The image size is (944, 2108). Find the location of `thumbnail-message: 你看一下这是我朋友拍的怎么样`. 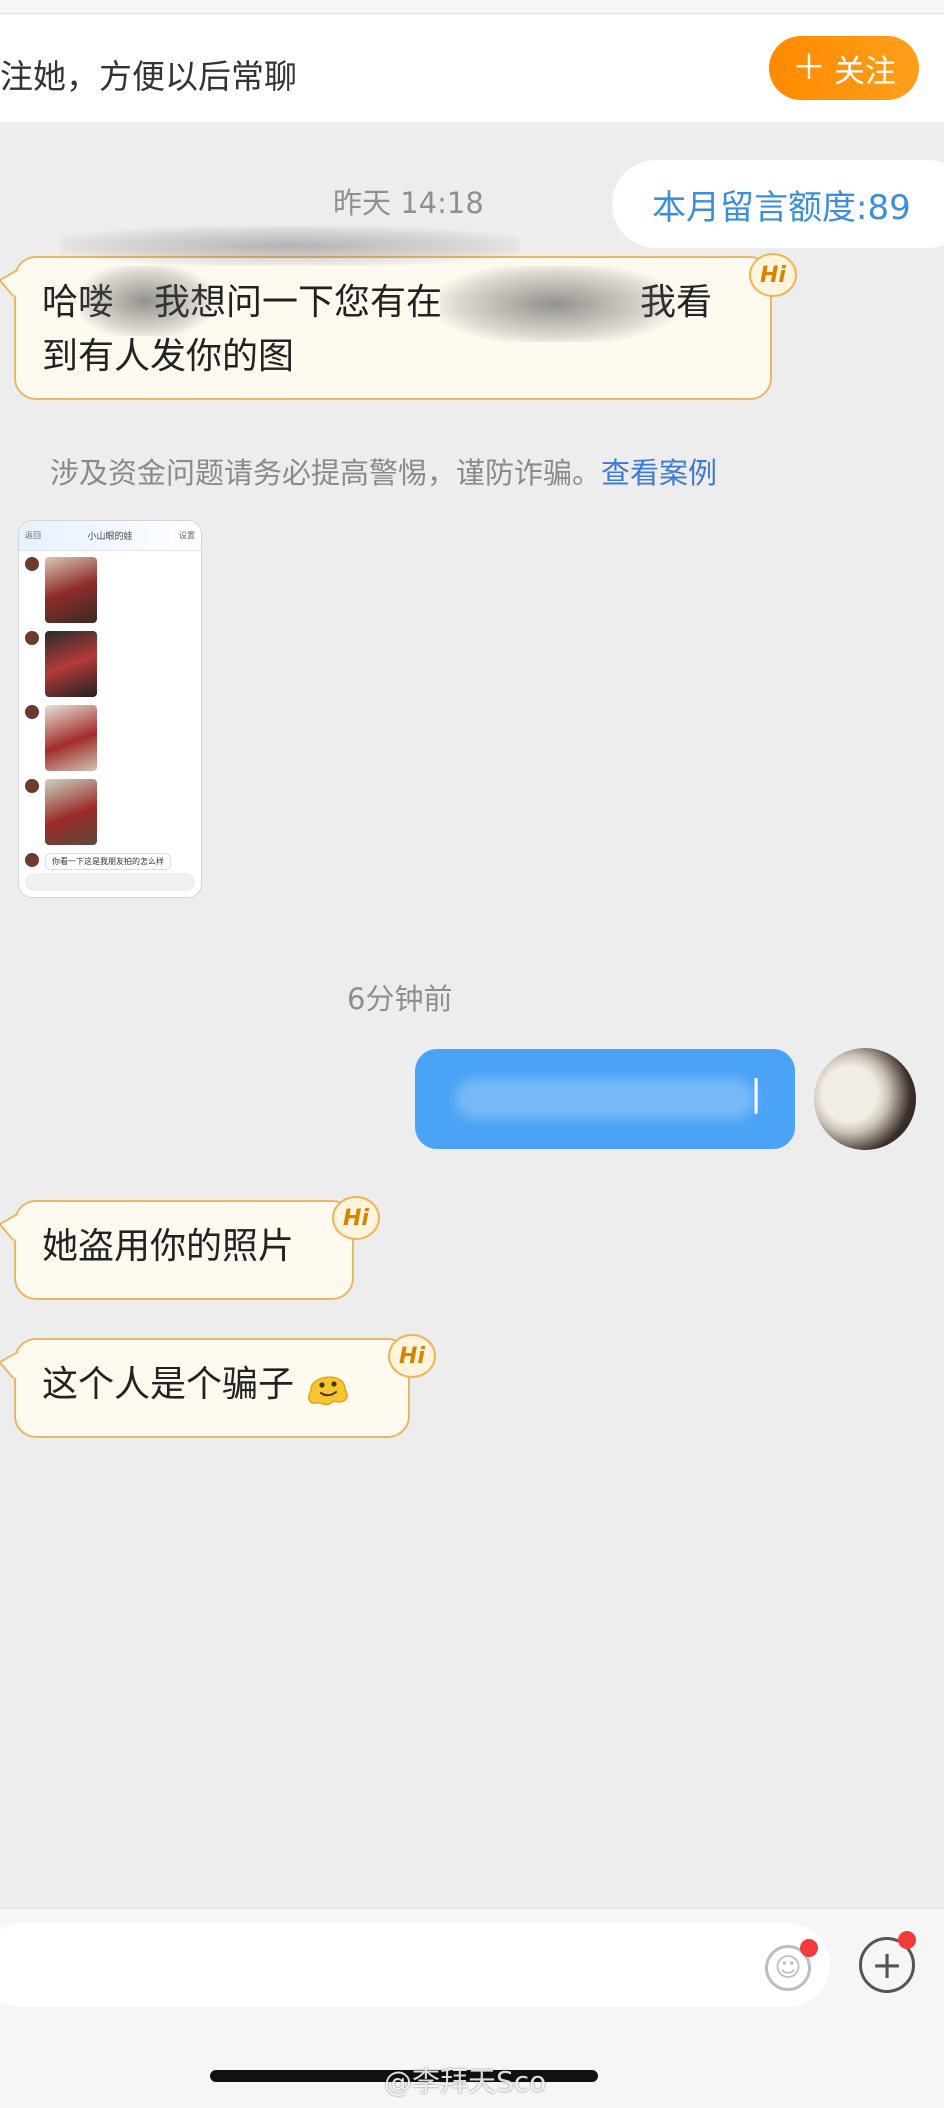

thumbnail-message: 你看一下这是我朋友拍的怎么样 is located at coordinates (108, 861).